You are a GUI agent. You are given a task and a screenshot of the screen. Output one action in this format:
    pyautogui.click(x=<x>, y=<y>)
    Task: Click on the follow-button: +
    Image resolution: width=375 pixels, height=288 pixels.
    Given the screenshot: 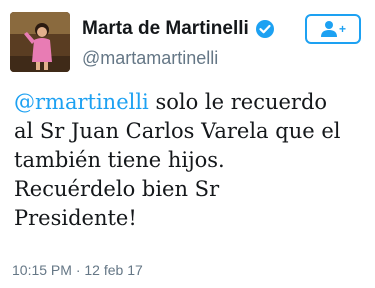 What is the action you would take?
    pyautogui.click(x=333, y=29)
    